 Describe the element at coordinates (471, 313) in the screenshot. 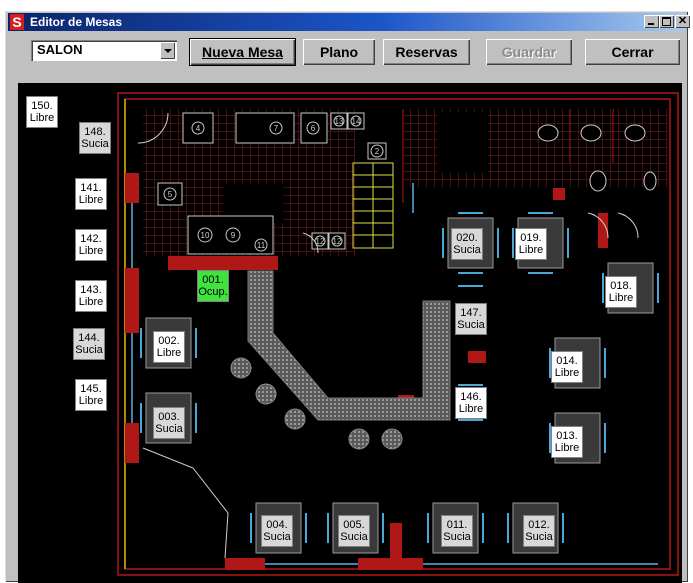

I see `table-number: 147.` at that location.